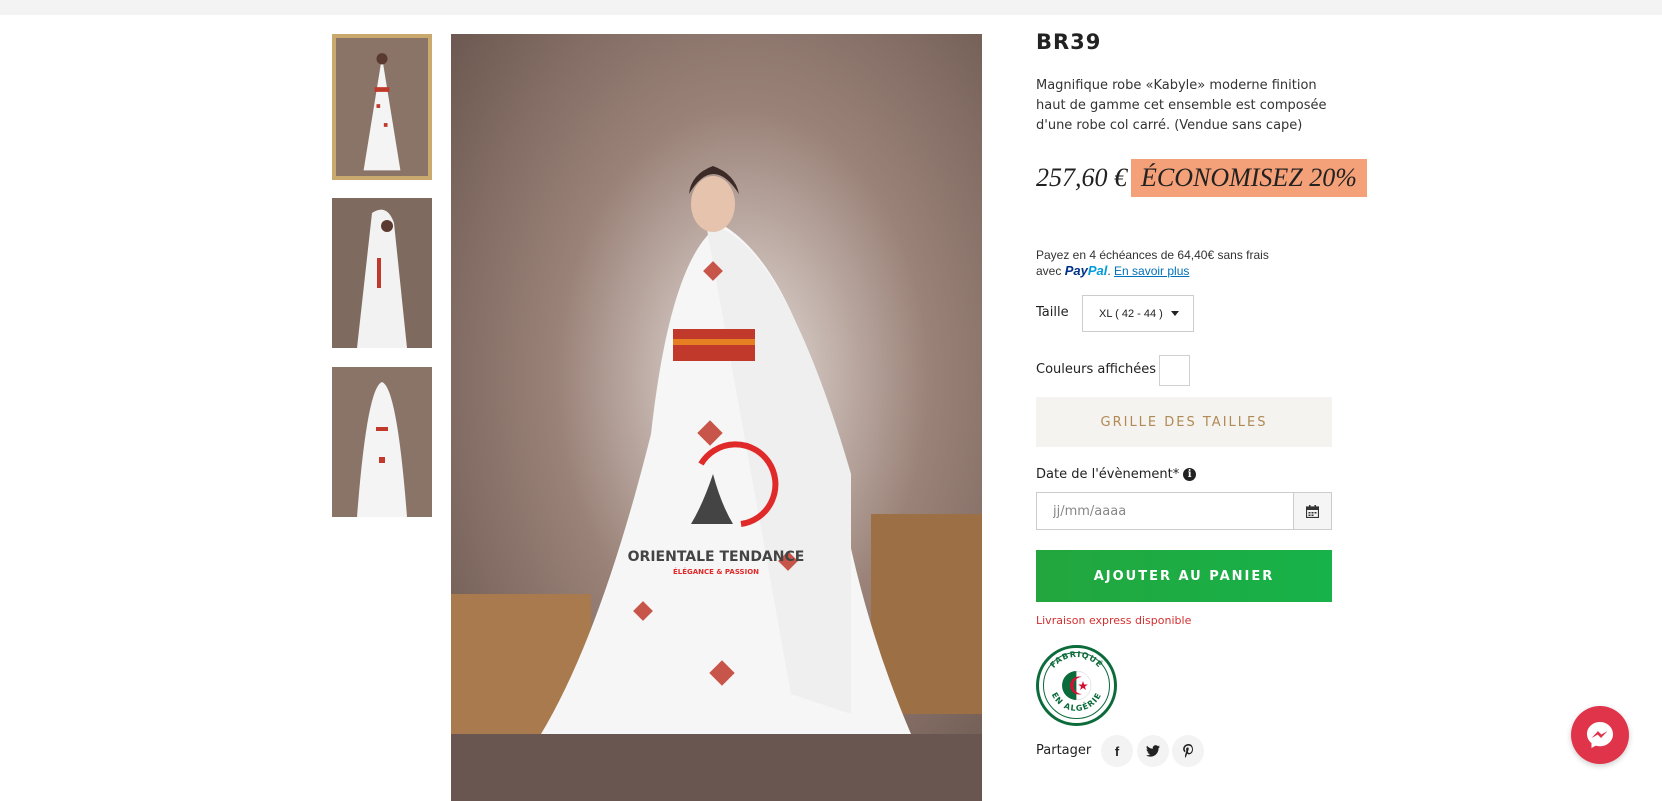 This screenshot has width=1662, height=801. I want to click on pinterest-icon, so click(1187, 751).